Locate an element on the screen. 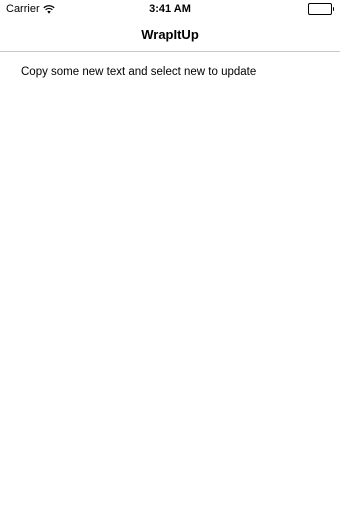 This screenshot has height=510, width=340. wifi-icon is located at coordinates (49, 9).